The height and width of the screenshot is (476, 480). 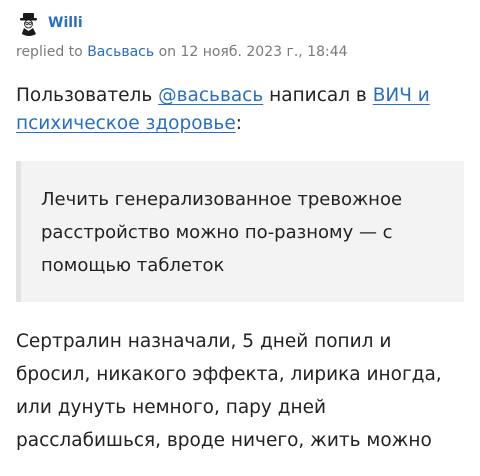 I want to click on intro-suffix: :, so click(x=238, y=123).